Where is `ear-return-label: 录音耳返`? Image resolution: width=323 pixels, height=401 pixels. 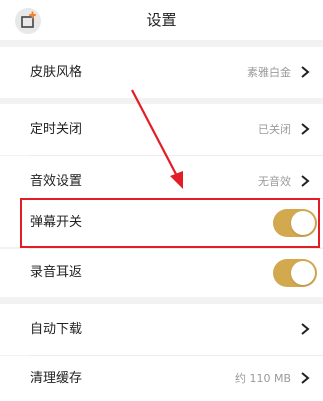 ear-return-label: 录音耳返 is located at coordinates (56, 272).